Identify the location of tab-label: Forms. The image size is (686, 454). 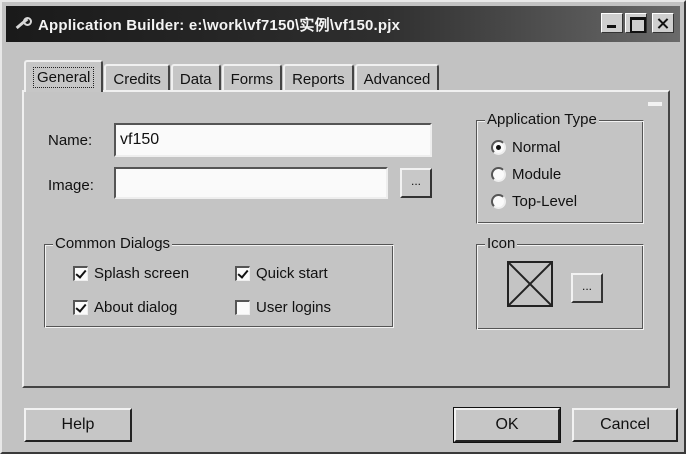
(252, 79).